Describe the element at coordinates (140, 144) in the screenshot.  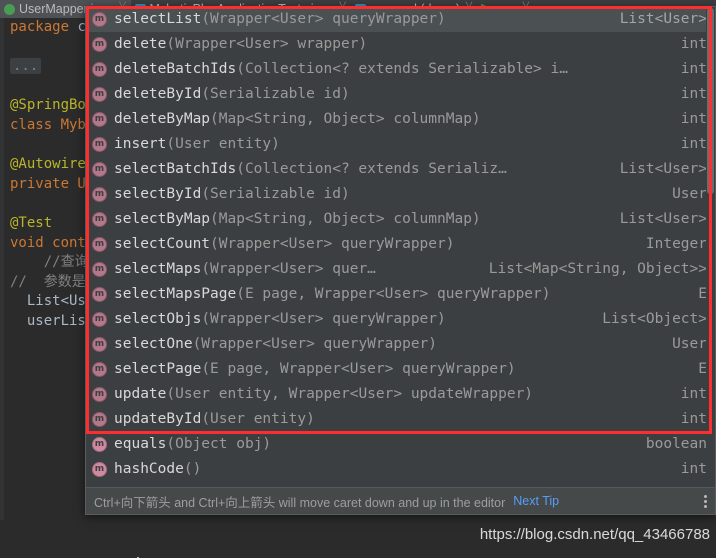
I see `completion-item-name: insert` at that location.